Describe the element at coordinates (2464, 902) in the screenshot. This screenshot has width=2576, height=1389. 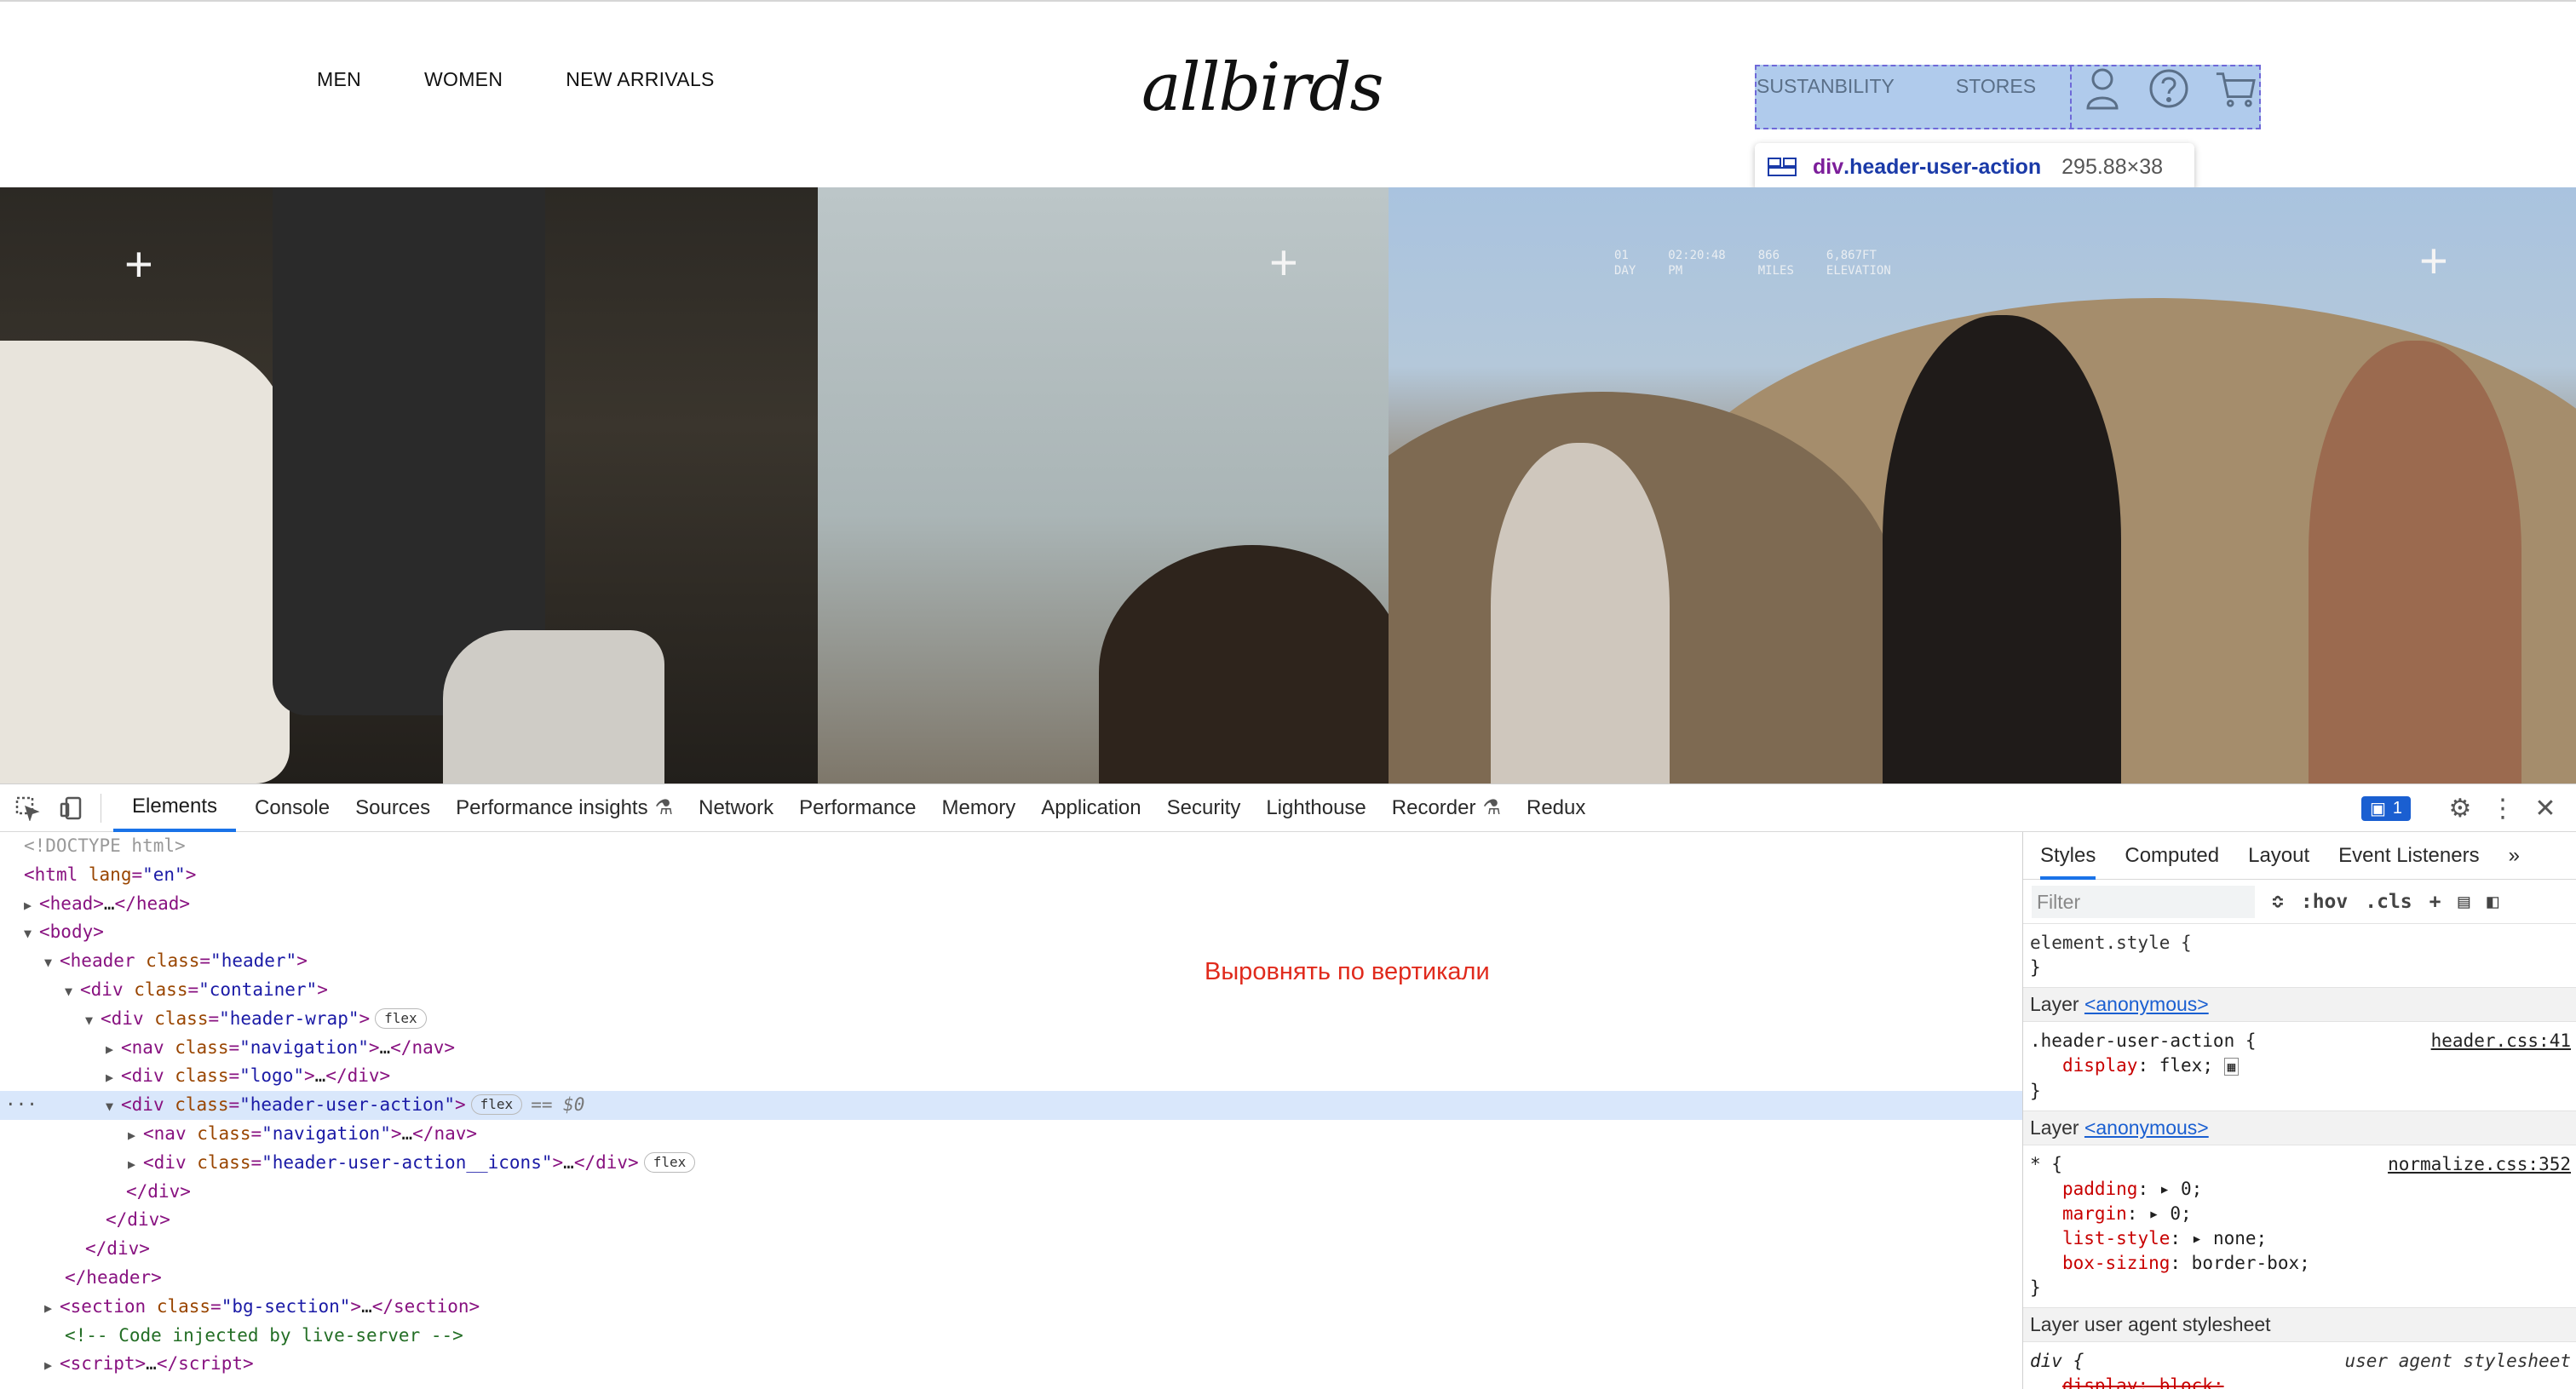
I see `paint-icon: ▤` at that location.